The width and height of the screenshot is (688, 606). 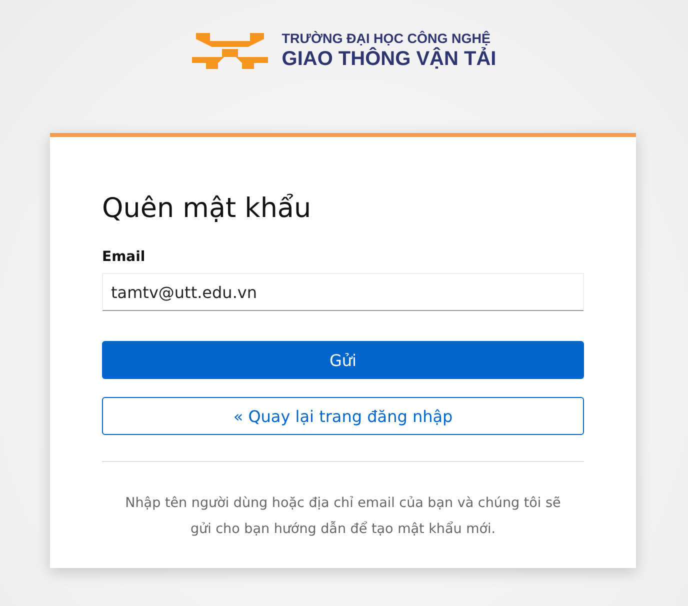 I want to click on email-label: Email, so click(x=124, y=257).